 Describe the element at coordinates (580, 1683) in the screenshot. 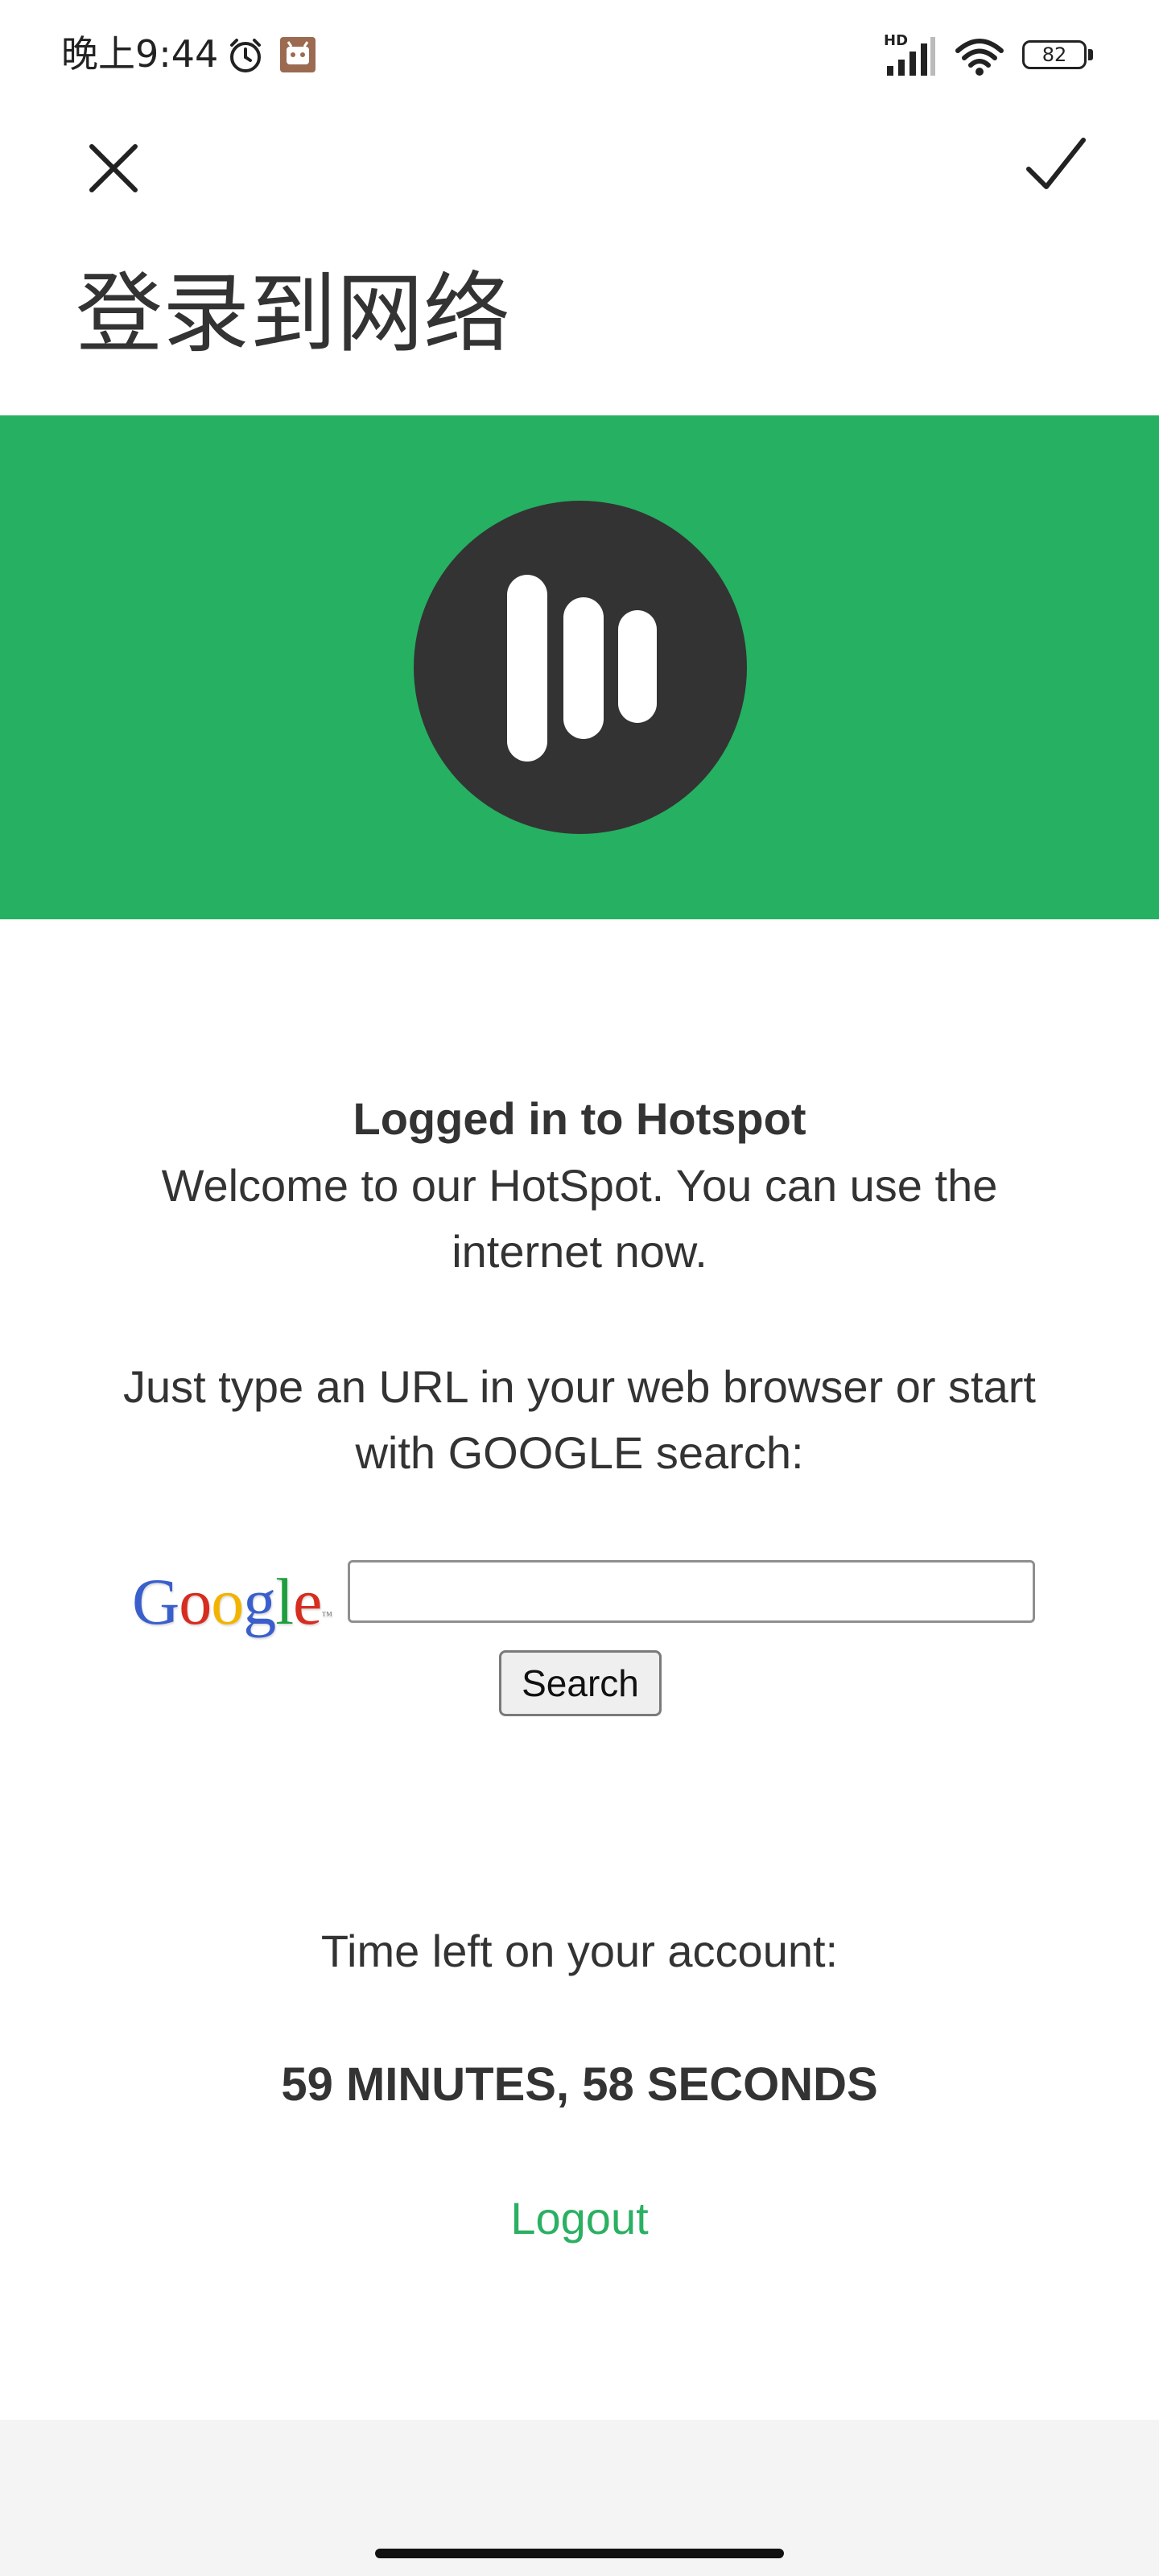

I see `search-button: Search` at that location.